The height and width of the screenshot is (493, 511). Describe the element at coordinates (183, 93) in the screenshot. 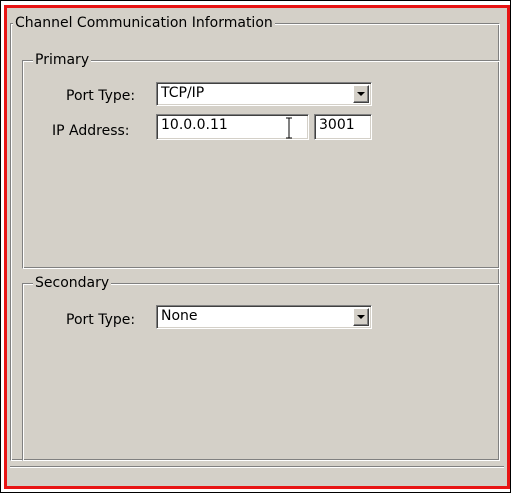

I see `primary-port-type-value: TCP/IP` at that location.